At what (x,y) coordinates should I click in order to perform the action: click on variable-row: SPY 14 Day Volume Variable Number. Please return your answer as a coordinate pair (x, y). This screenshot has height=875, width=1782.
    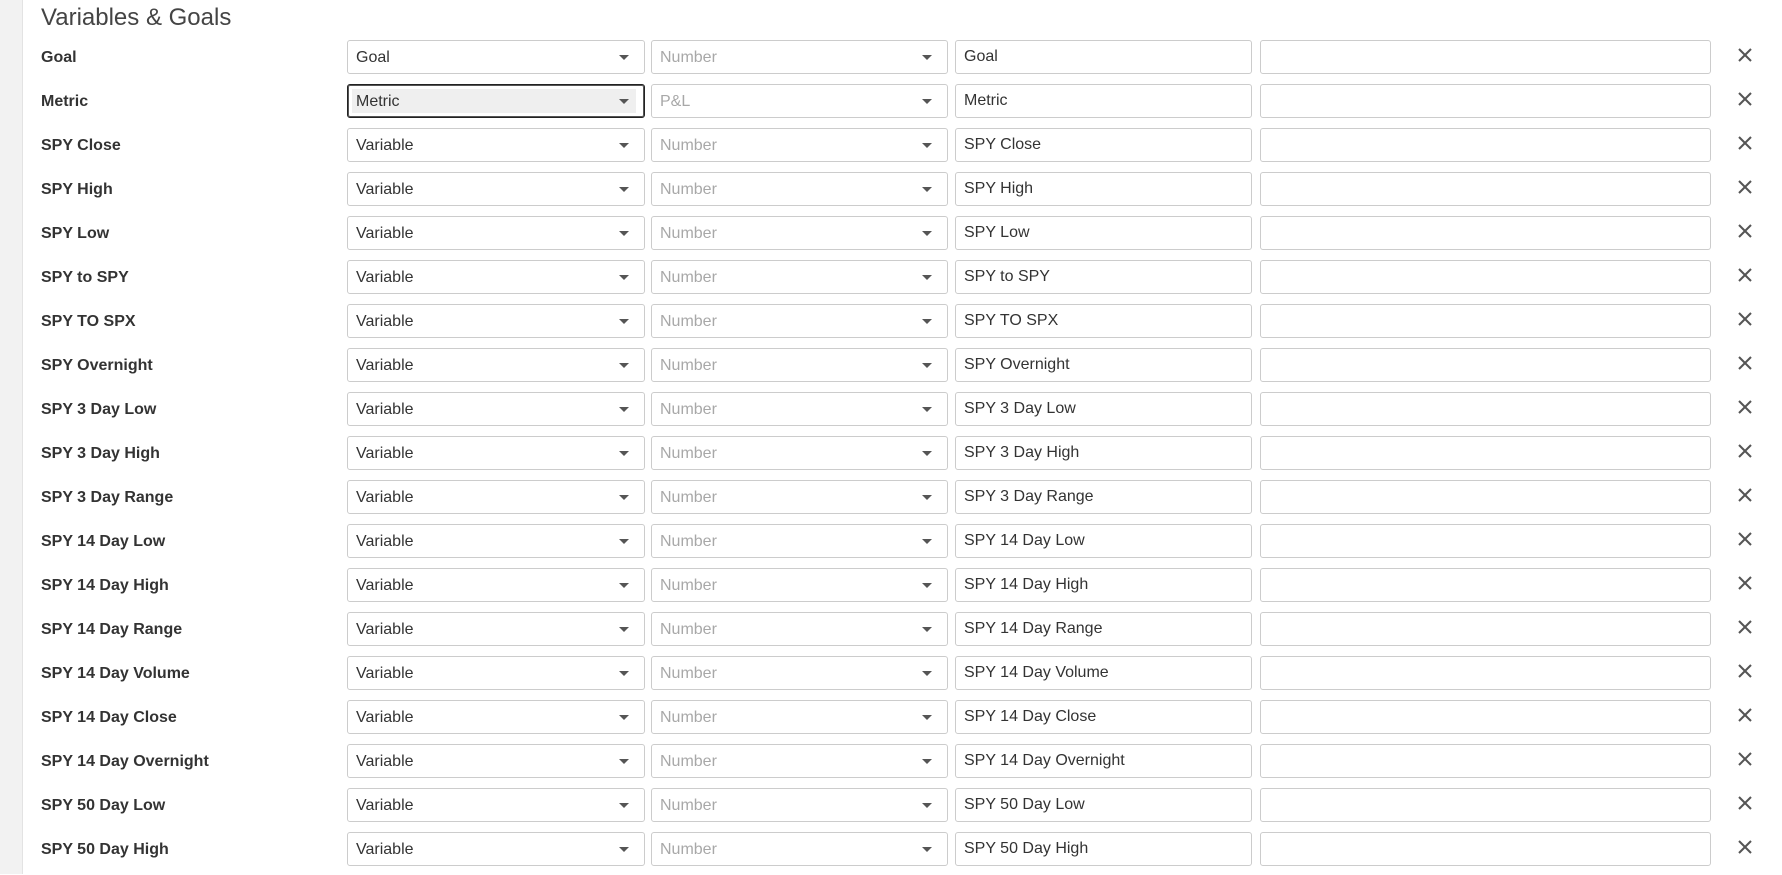
    Looking at the image, I should click on (902, 677).